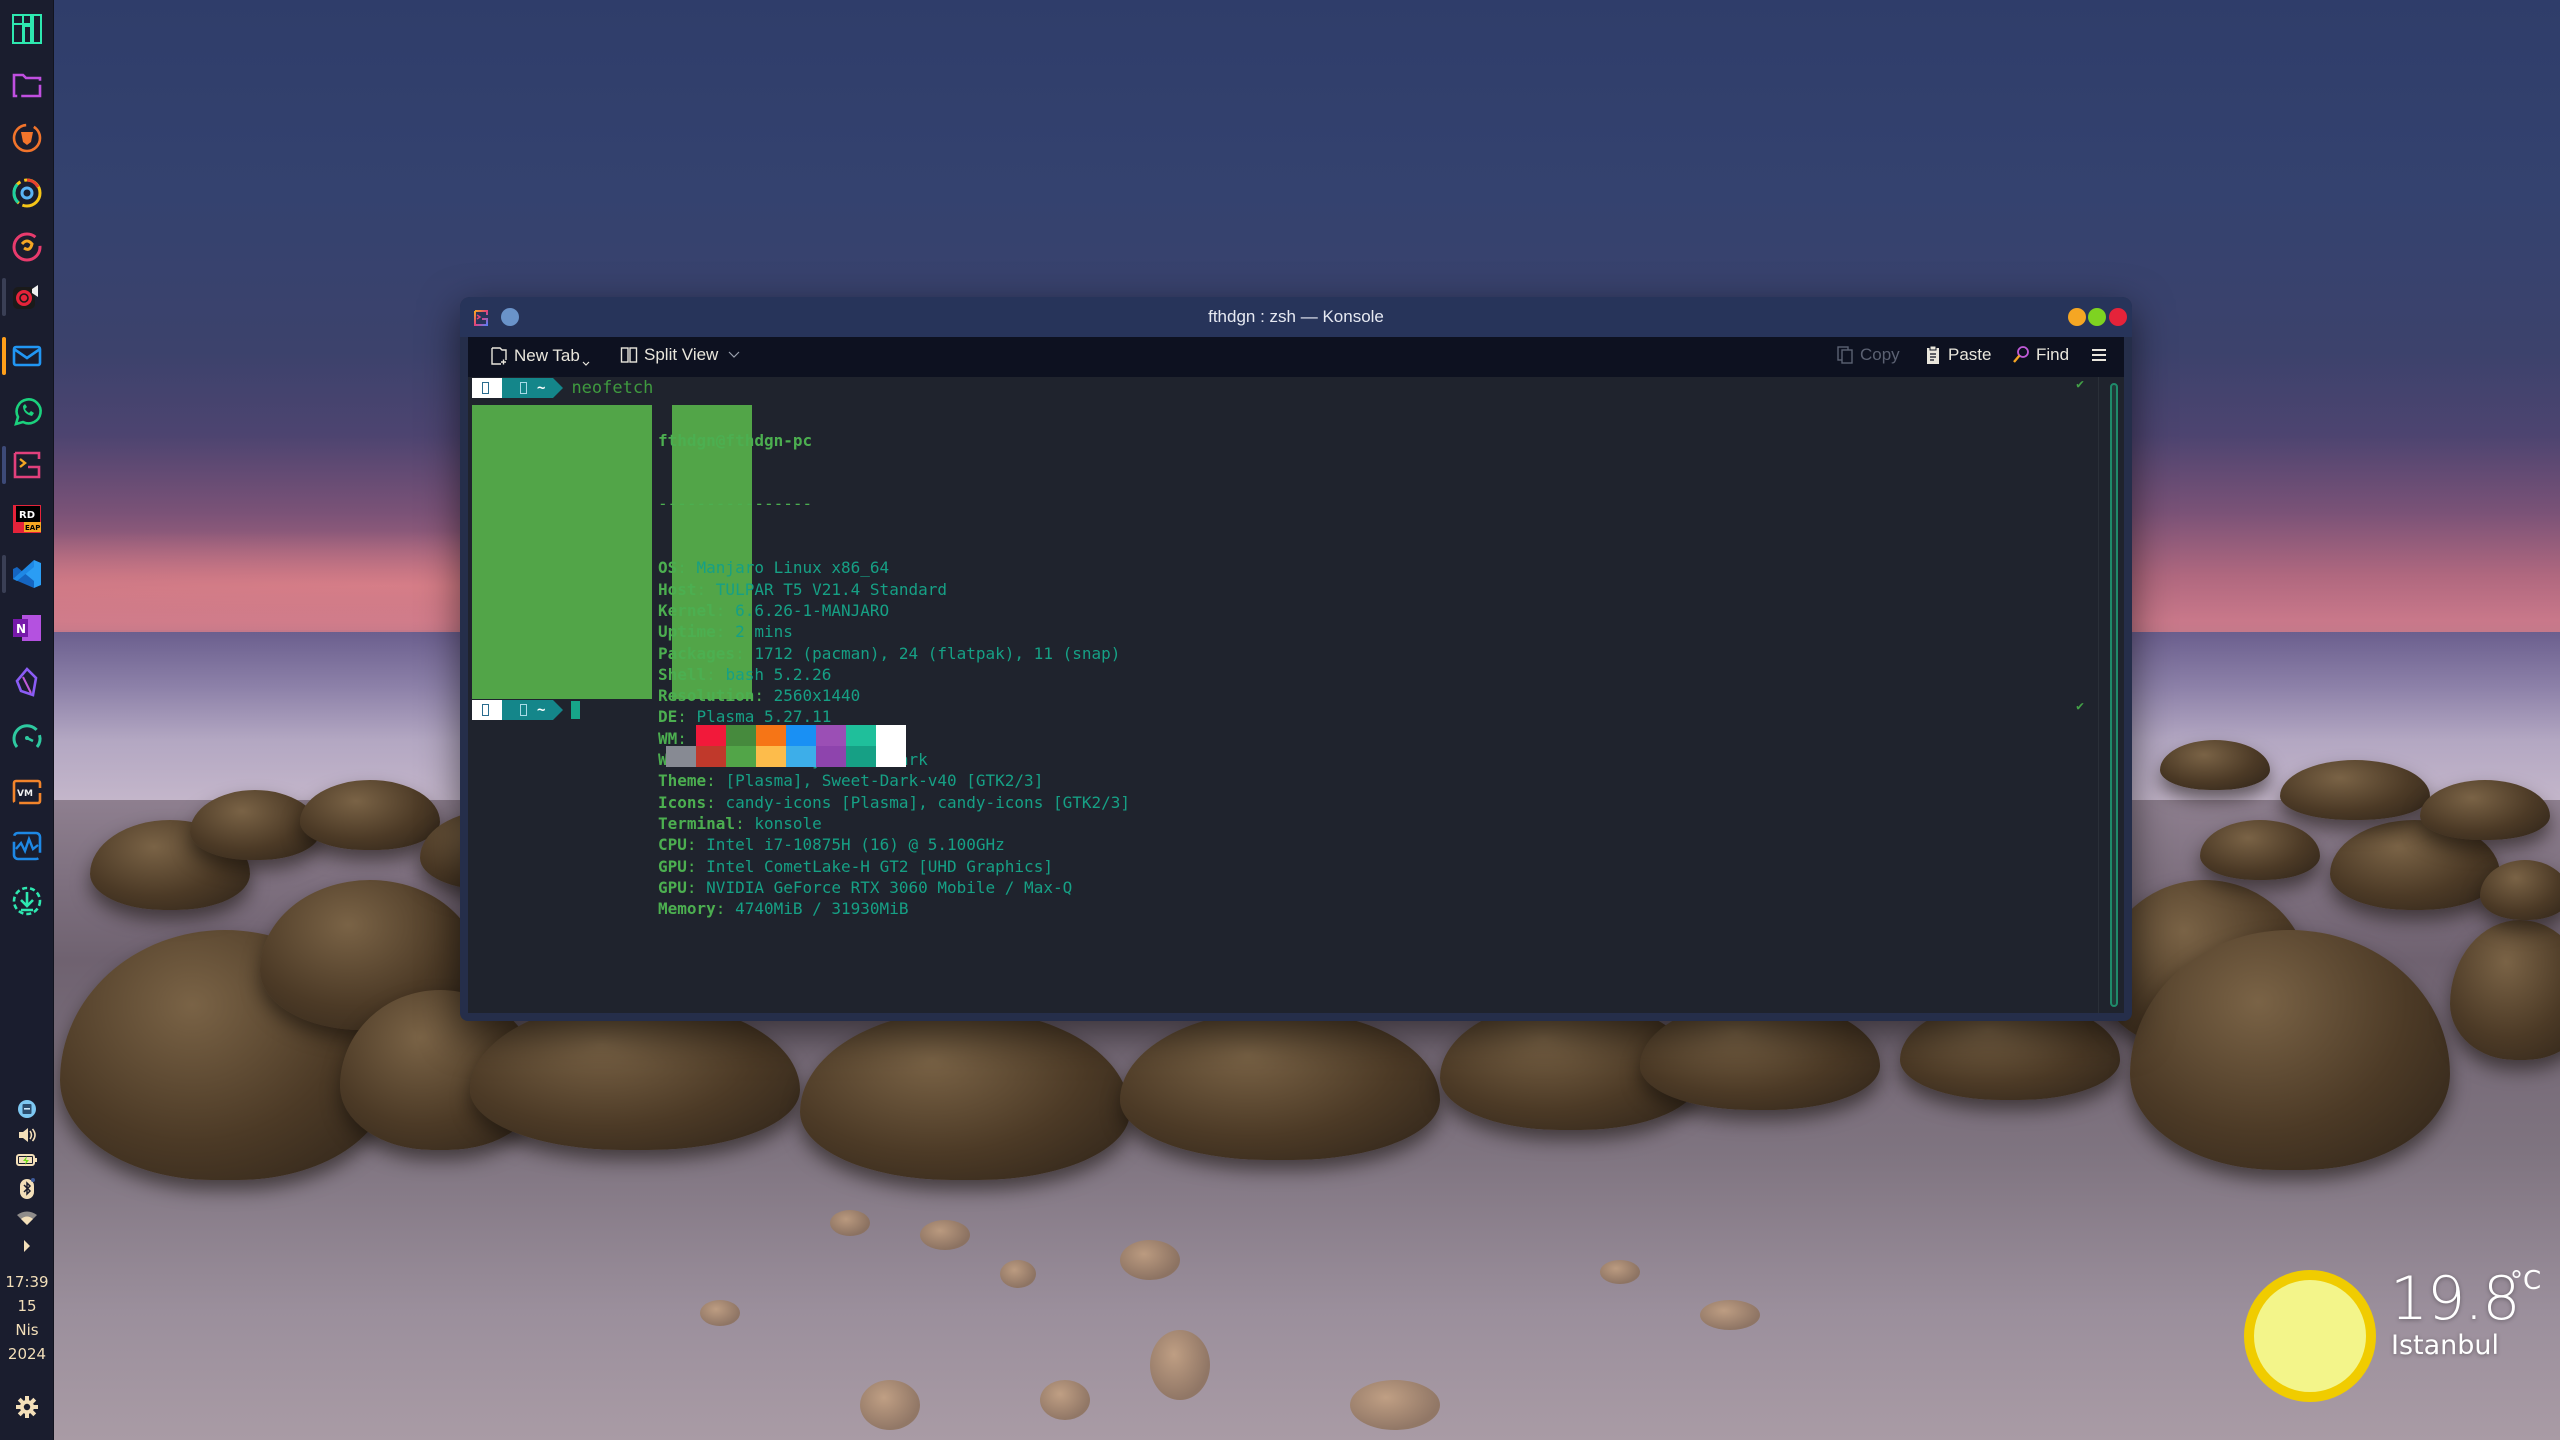 The width and height of the screenshot is (2560, 1440). Describe the element at coordinates (884, 781) in the screenshot. I see `info-value: [Plasma], Sweet-Dark-v40 [GTK2/3]` at that location.